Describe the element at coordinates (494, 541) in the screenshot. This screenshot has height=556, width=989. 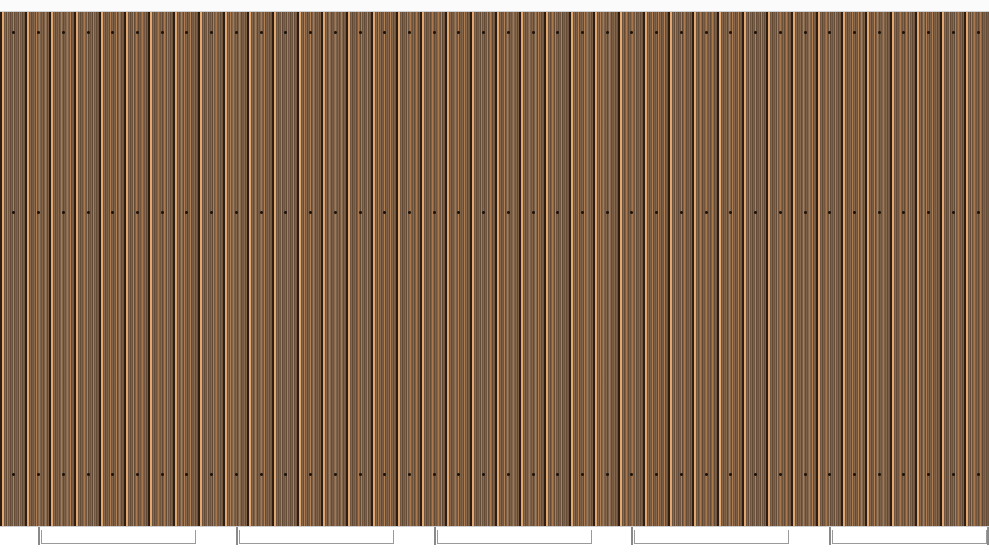
I see `support-frame` at that location.